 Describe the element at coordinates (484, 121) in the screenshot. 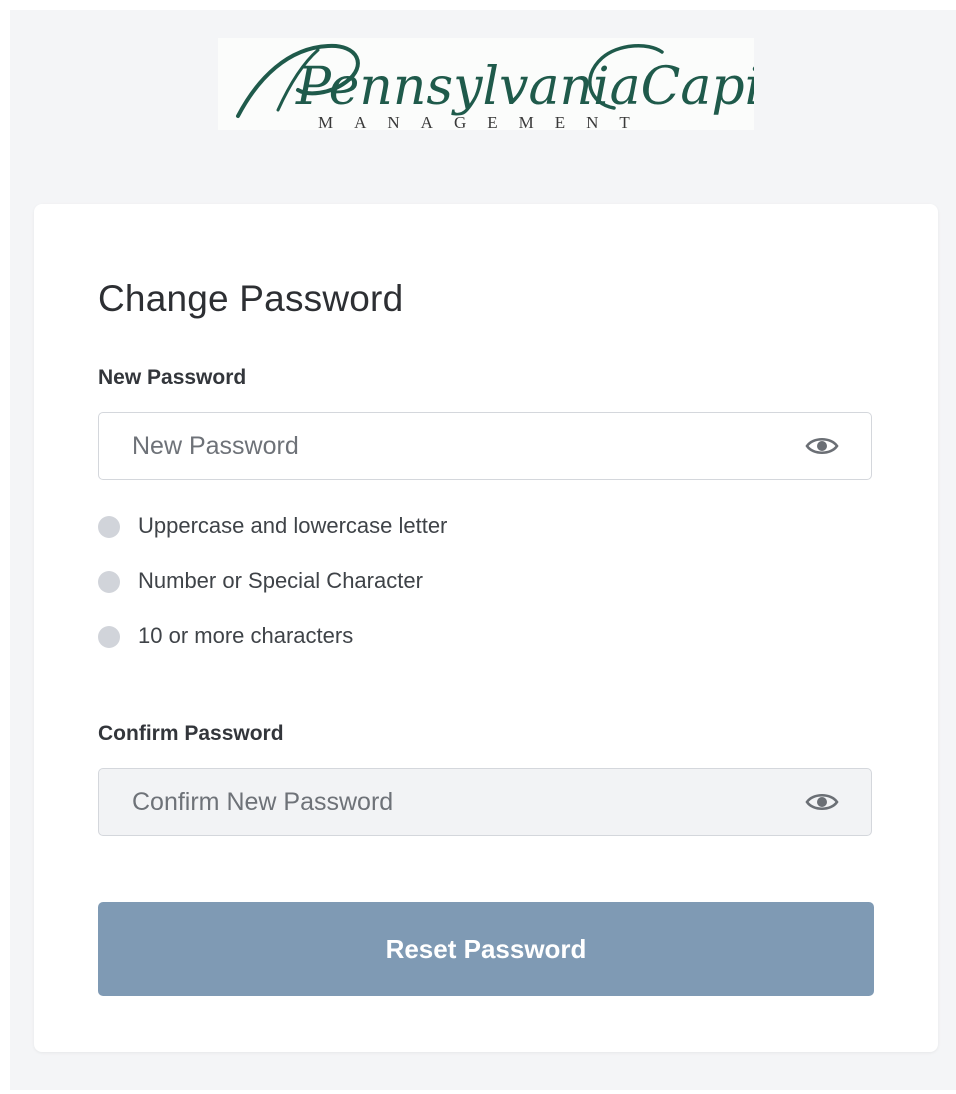

I see `brand-tagline-text: MANAGEMENT` at that location.